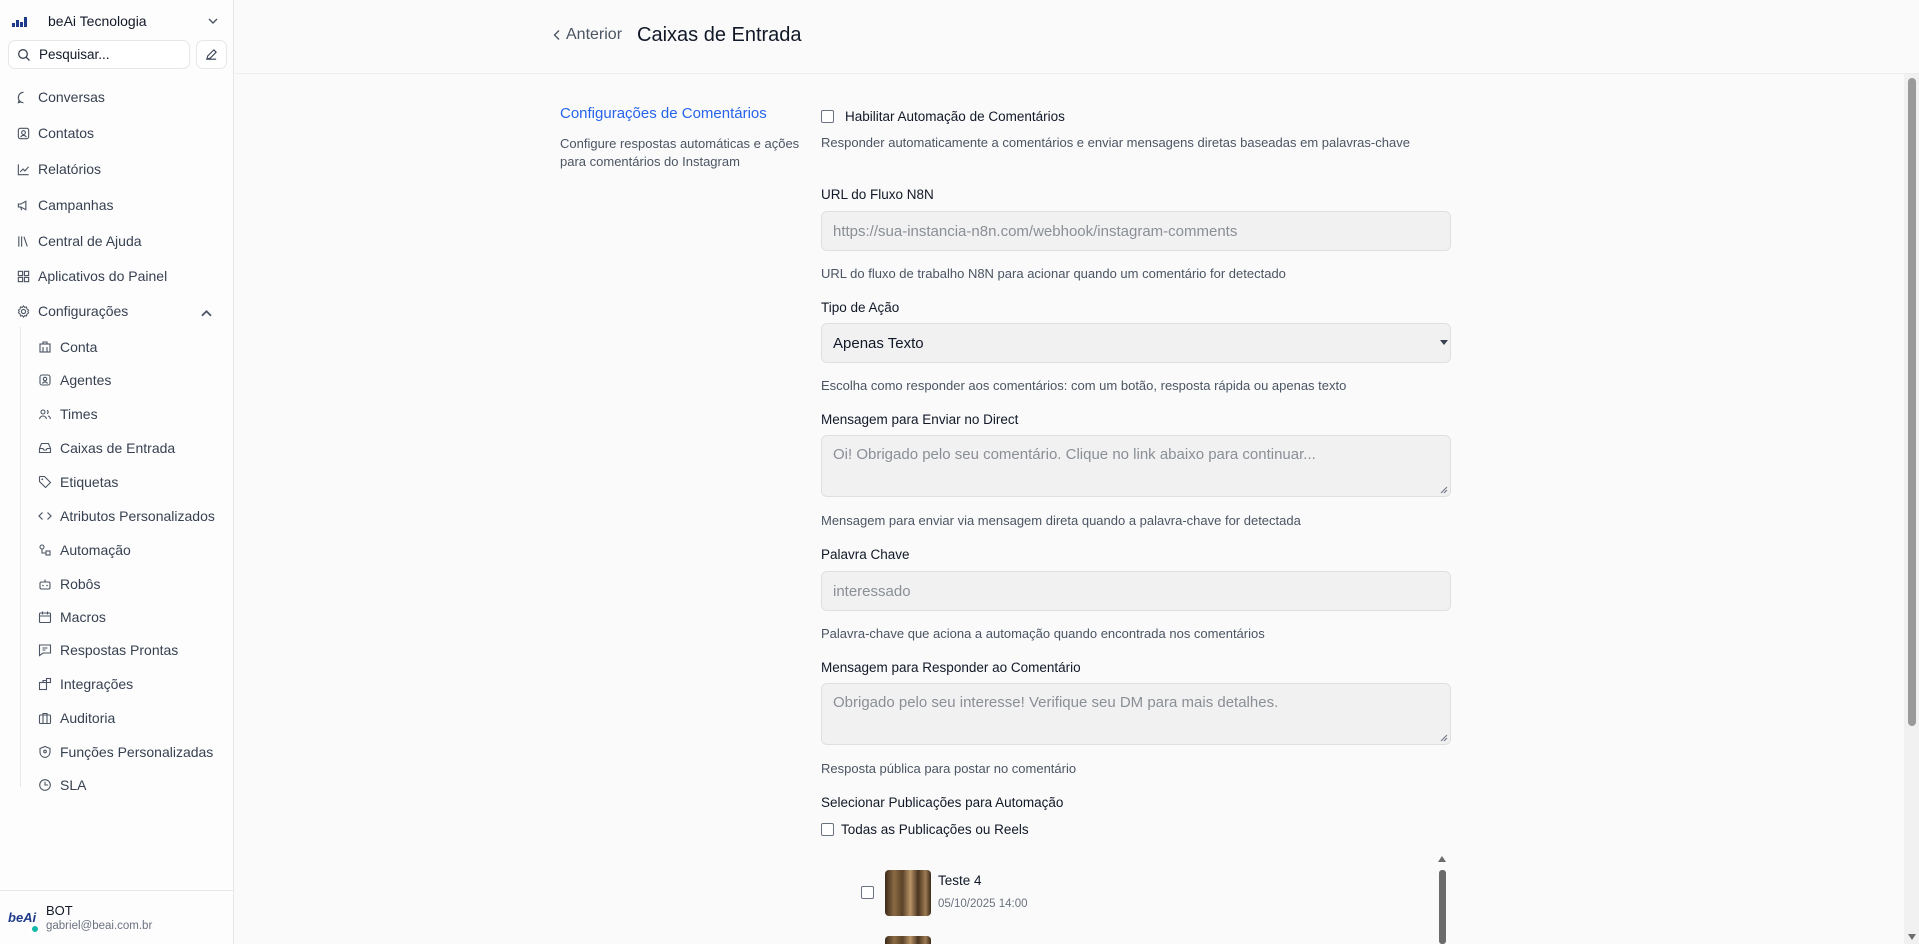 The image size is (1919, 944). Describe the element at coordinates (878, 343) in the screenshot. I see `action-type-value: Apenas Texto` at that location.